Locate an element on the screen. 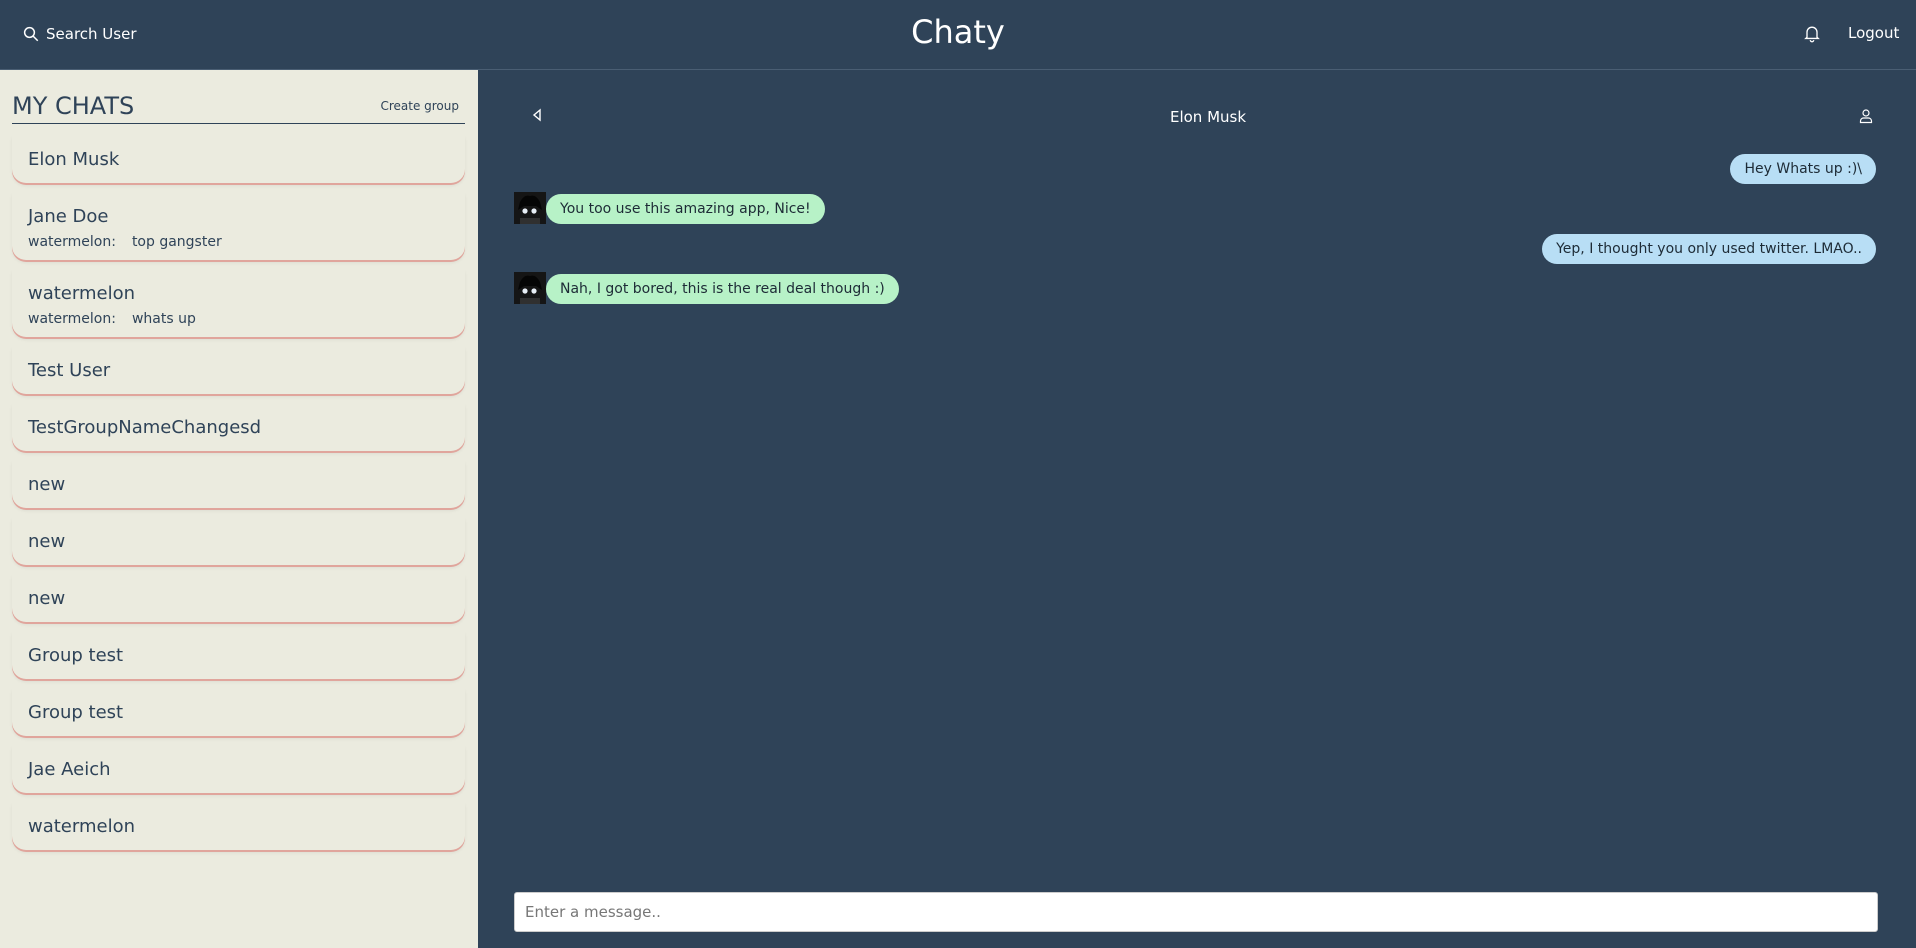 The width and height of the screenshot is (1916, 948). chat-name: Elon Musk is located at coordinates (74, 159).